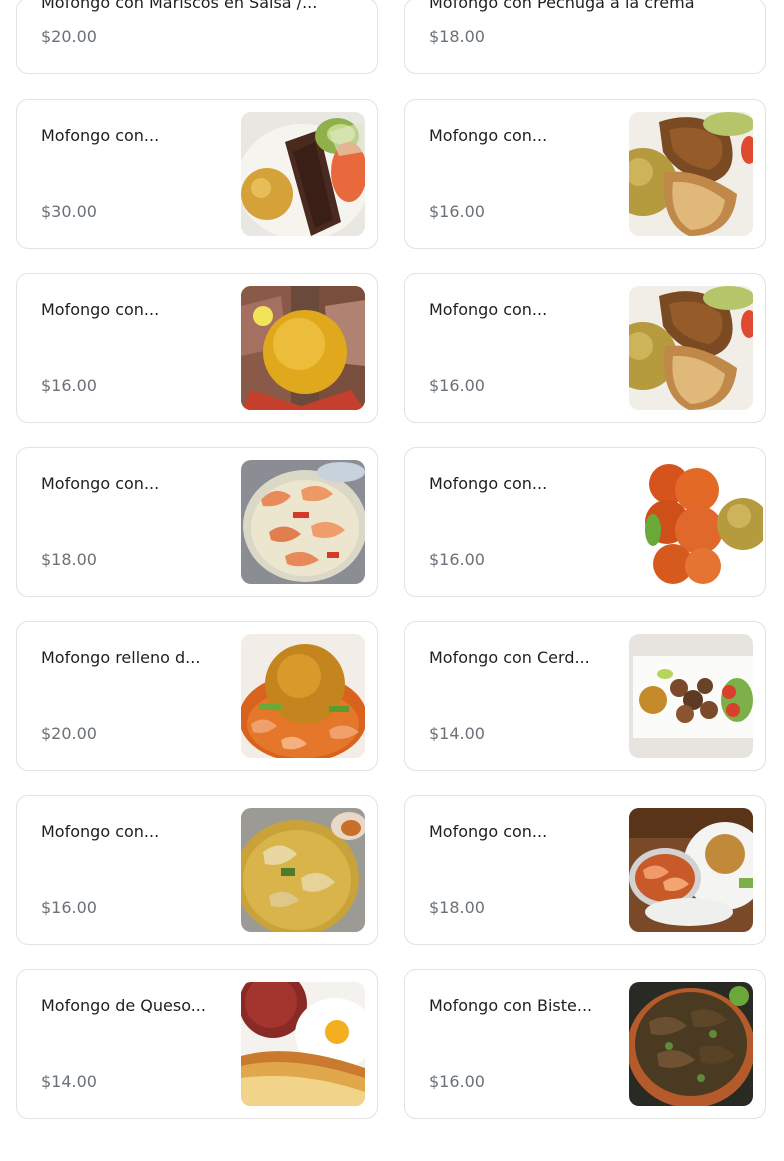 Image resolution: width=784 pixels, height=1161 pixels. I want to click on item-name: Mofongo con Pechuga a la crema, so click(562, 6).